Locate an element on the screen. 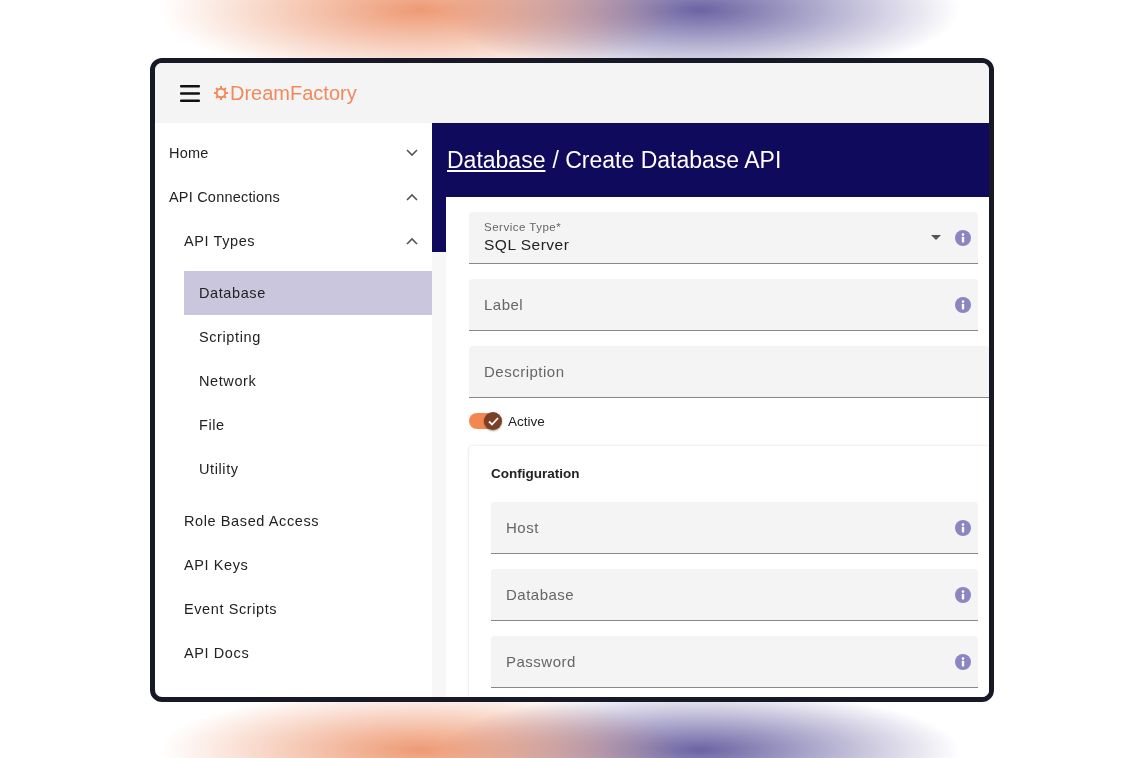 Image resolution: width=1144 pixels, height=758 pixels. text-field: Host is located at coordinates (734, 528).